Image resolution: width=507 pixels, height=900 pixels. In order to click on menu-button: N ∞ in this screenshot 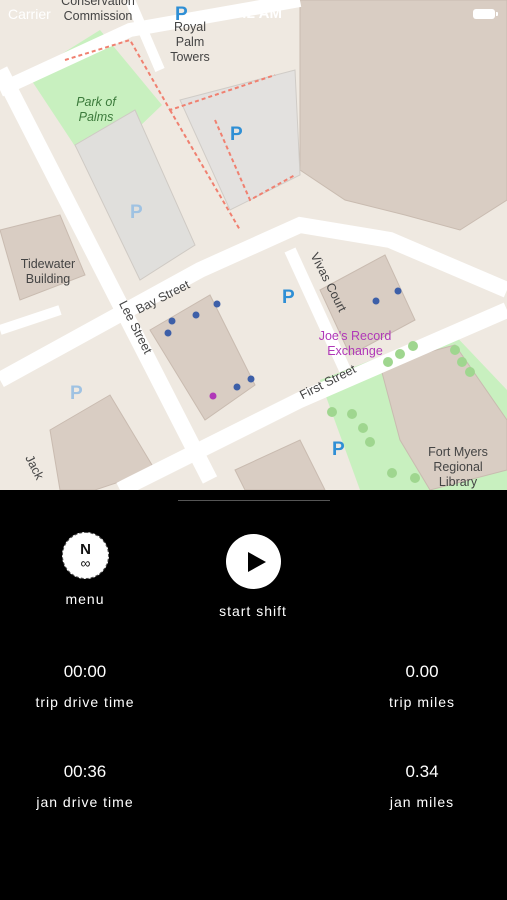, I will do `click(85, 555)`.